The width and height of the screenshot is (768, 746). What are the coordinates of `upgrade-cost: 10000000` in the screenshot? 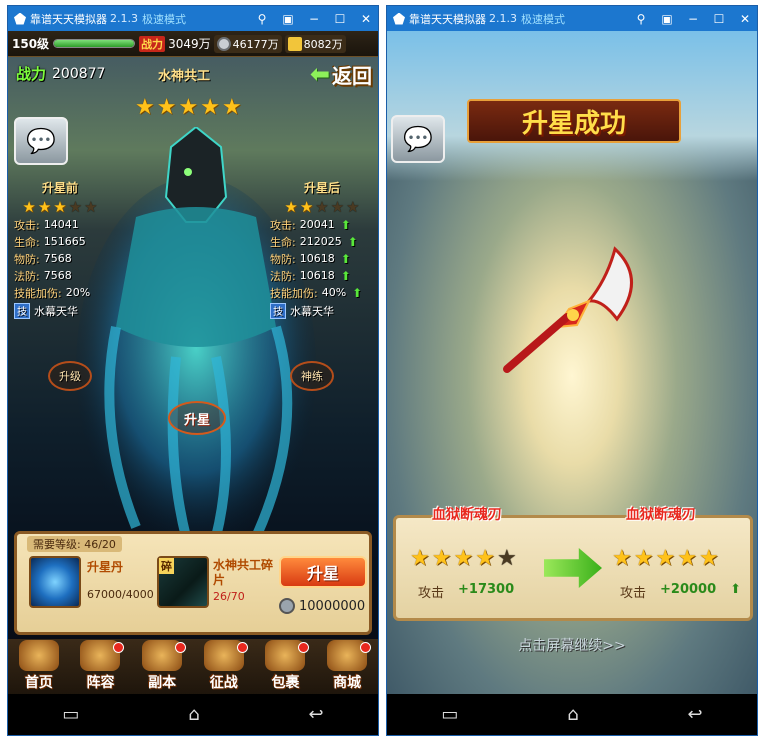 It's located at (322, 606).